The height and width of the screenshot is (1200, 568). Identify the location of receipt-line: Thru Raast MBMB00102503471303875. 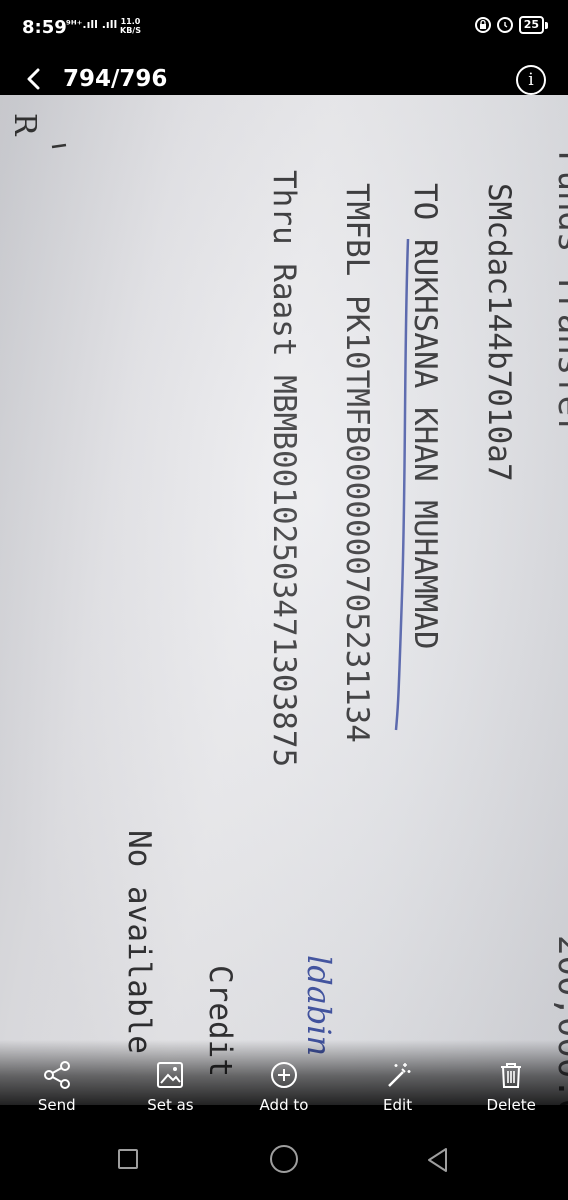
(284, 469).